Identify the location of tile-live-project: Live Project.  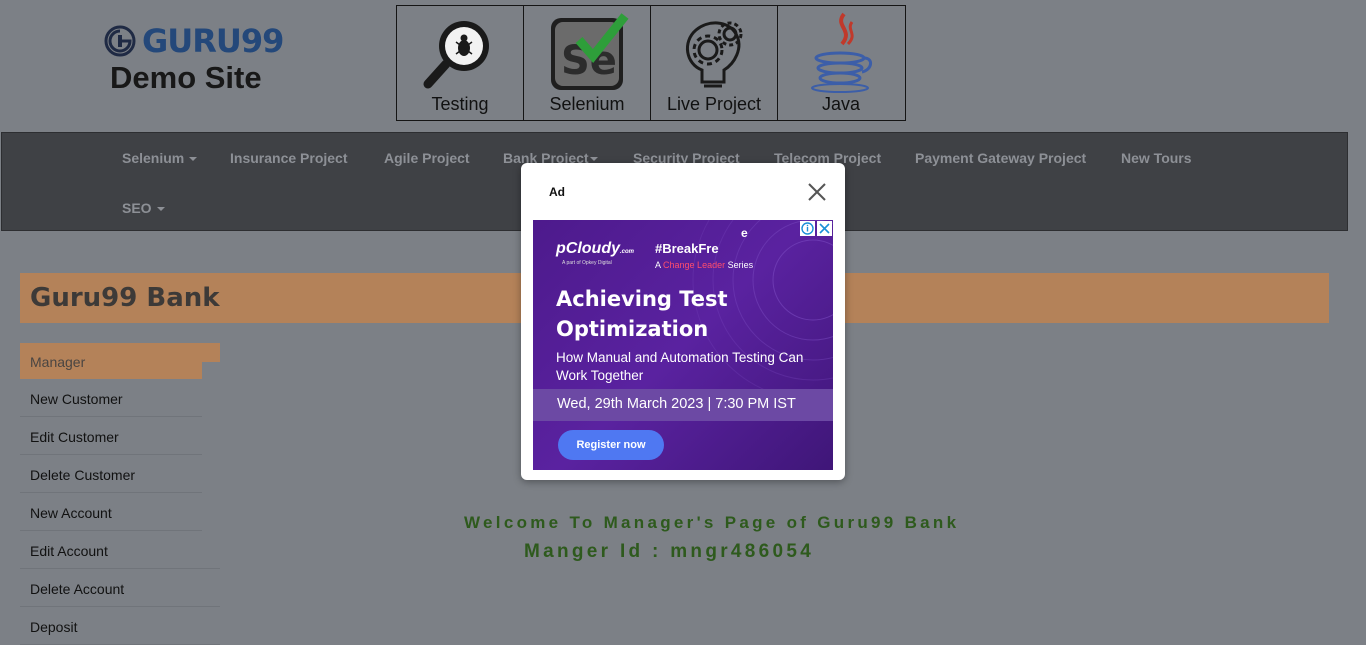
(714, 63).